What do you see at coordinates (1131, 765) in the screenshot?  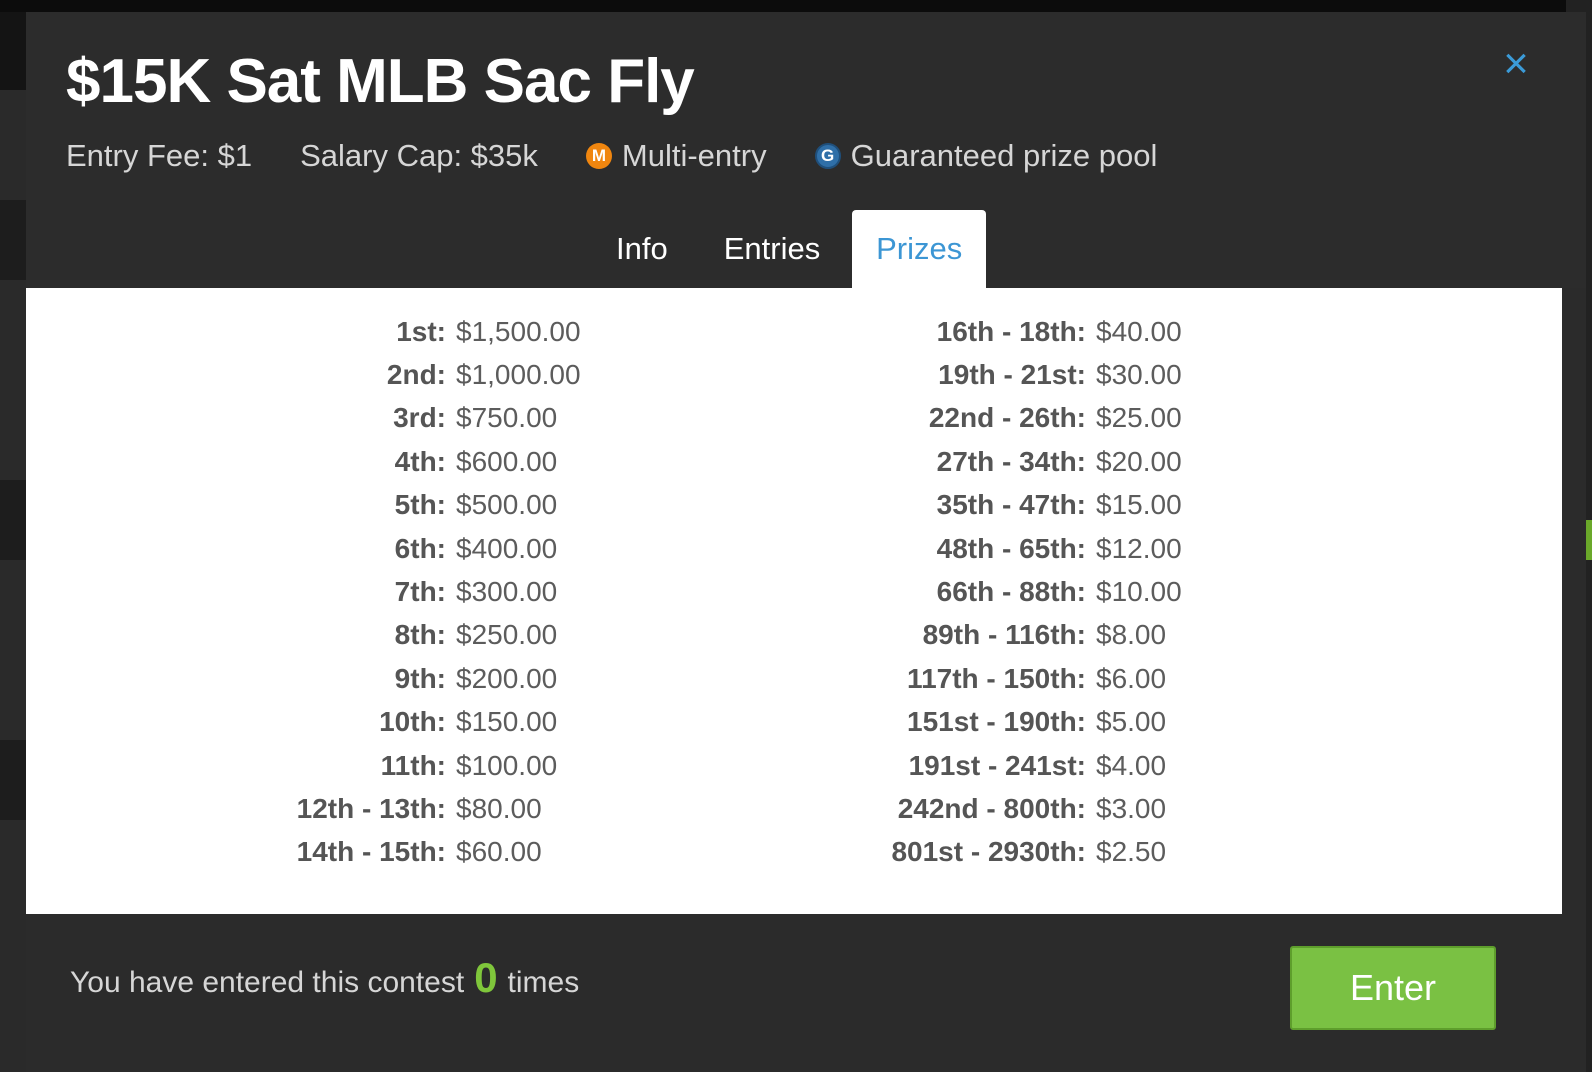 I see `prize-amount: $4.00` at bounding box center [1131, 765].